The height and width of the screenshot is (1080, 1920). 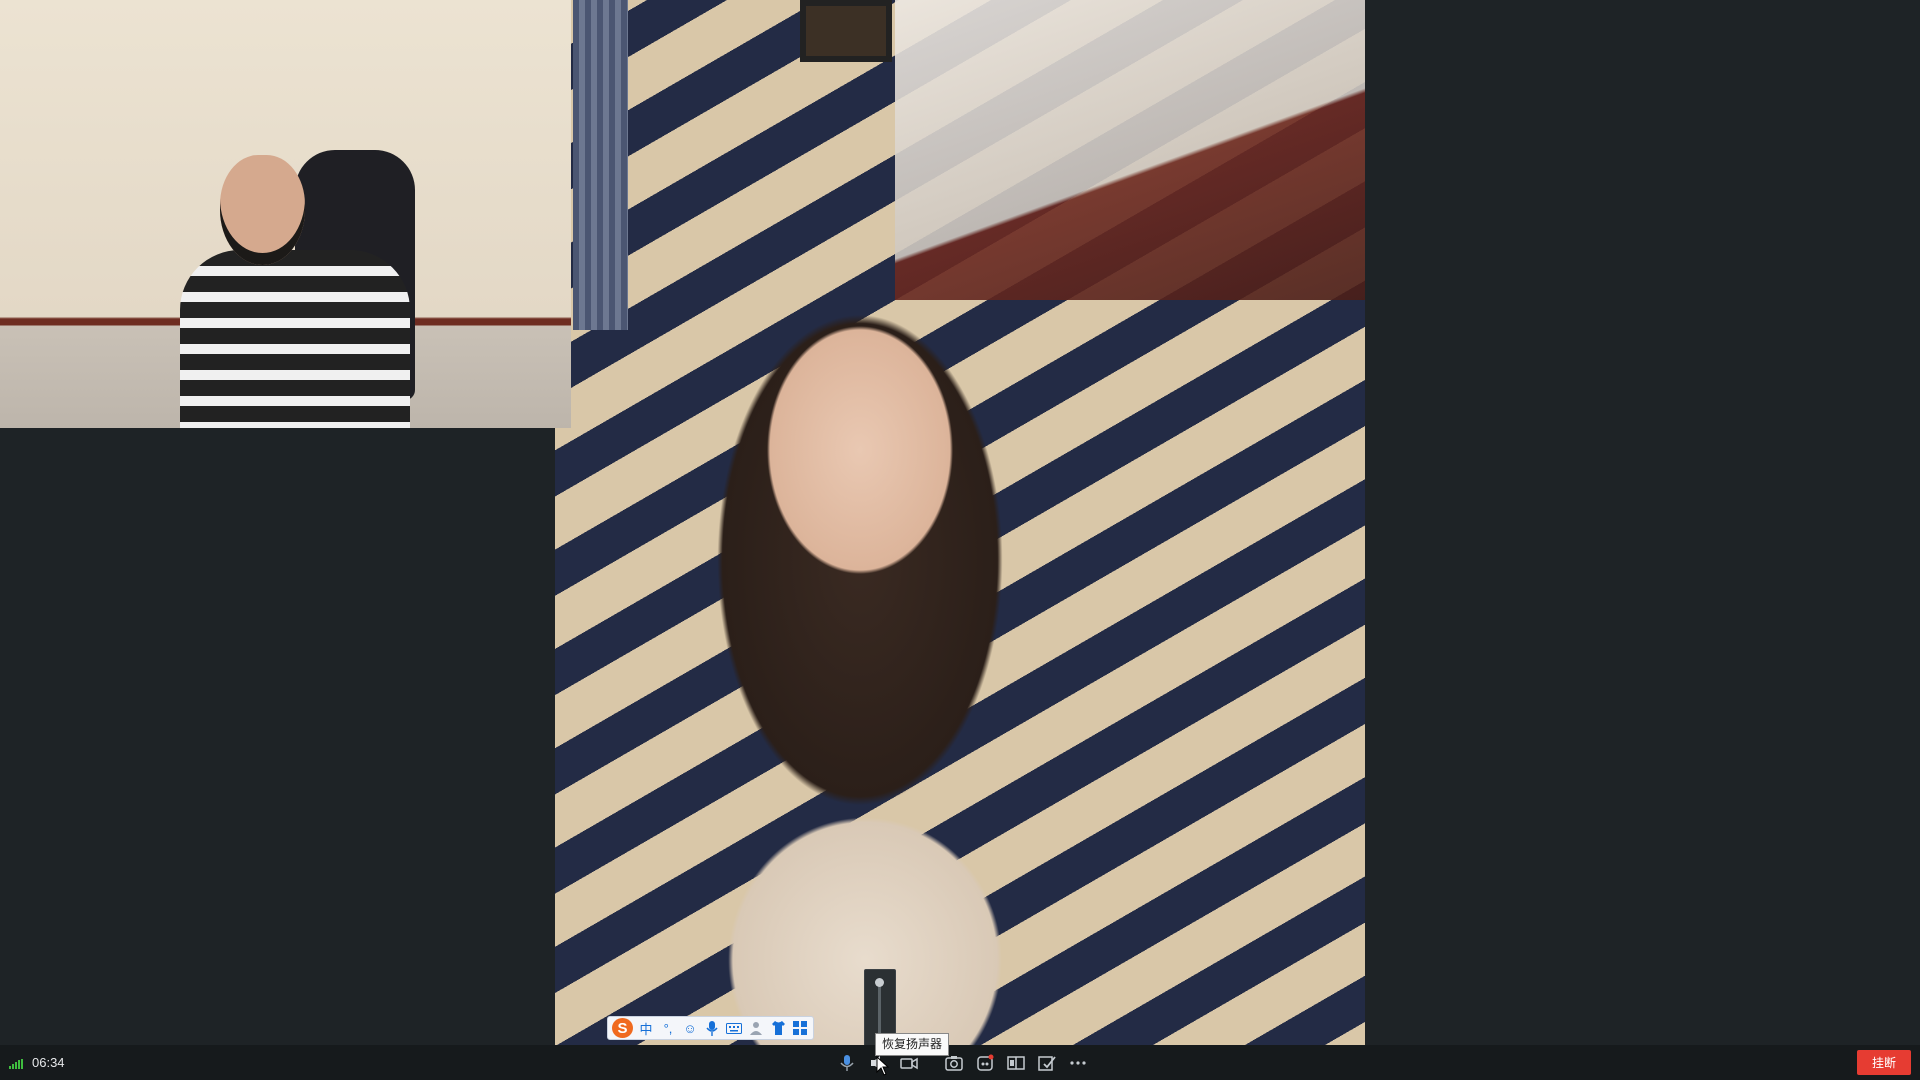 What do you see at coordinates (912, 1044) in the screenshot?
I see `speaker-tooltip: 恢复扬声器` at bounding box center [912, 1044].